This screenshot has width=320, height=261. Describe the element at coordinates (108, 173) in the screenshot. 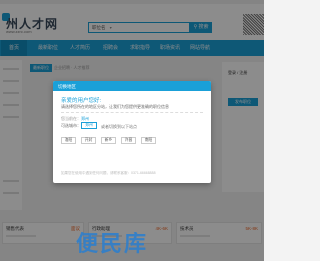

I see `dialog-footer-note: 如果您在使用中遇到任何问题，请联系客服：0371-66668888` at that location.